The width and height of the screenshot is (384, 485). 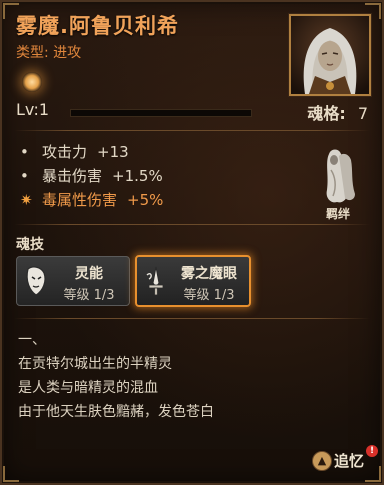 I want to click on stat-list: • 攻击力 +13 • 暴击伤害 +1.5% ✷ 毒属性伤害 +5%, so click(x=91, y=176).